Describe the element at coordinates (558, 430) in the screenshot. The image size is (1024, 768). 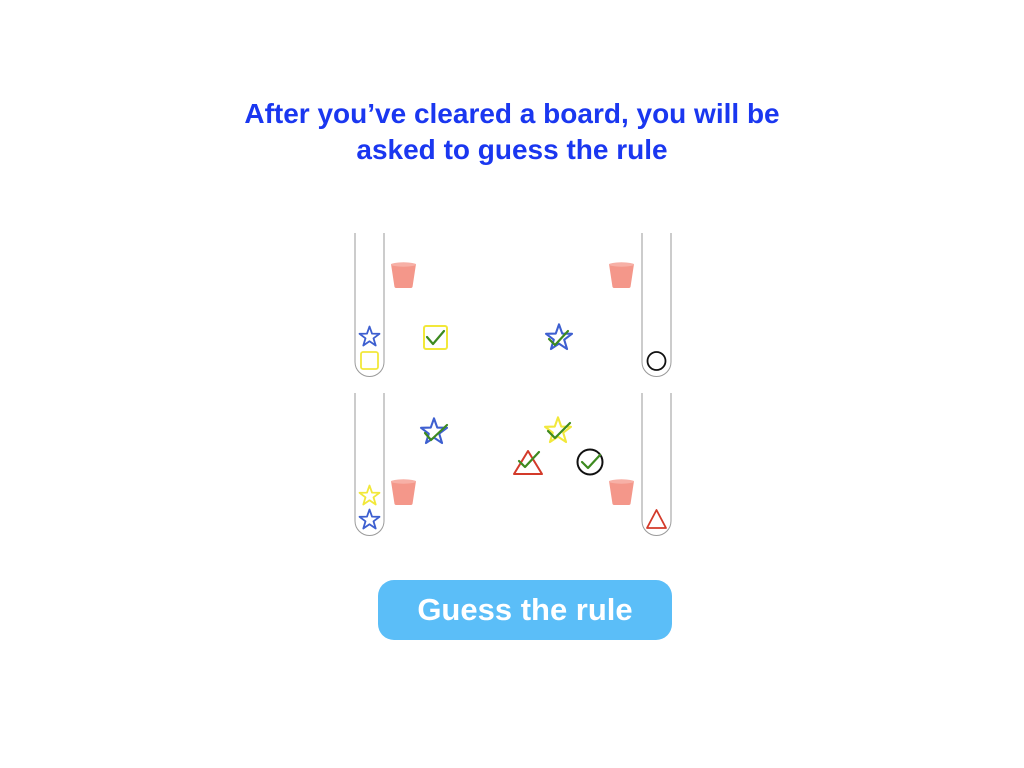
I see `cleared-yellow-star` at that location.